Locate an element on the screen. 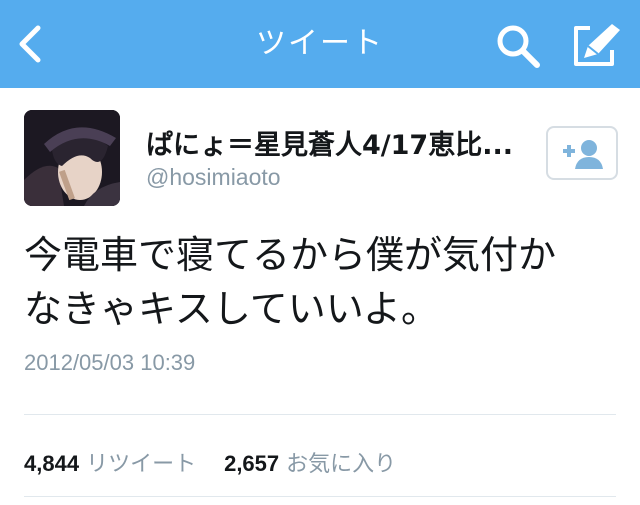 The image size is (640, 505). add-user-icon is located at coordinates (583, 154).